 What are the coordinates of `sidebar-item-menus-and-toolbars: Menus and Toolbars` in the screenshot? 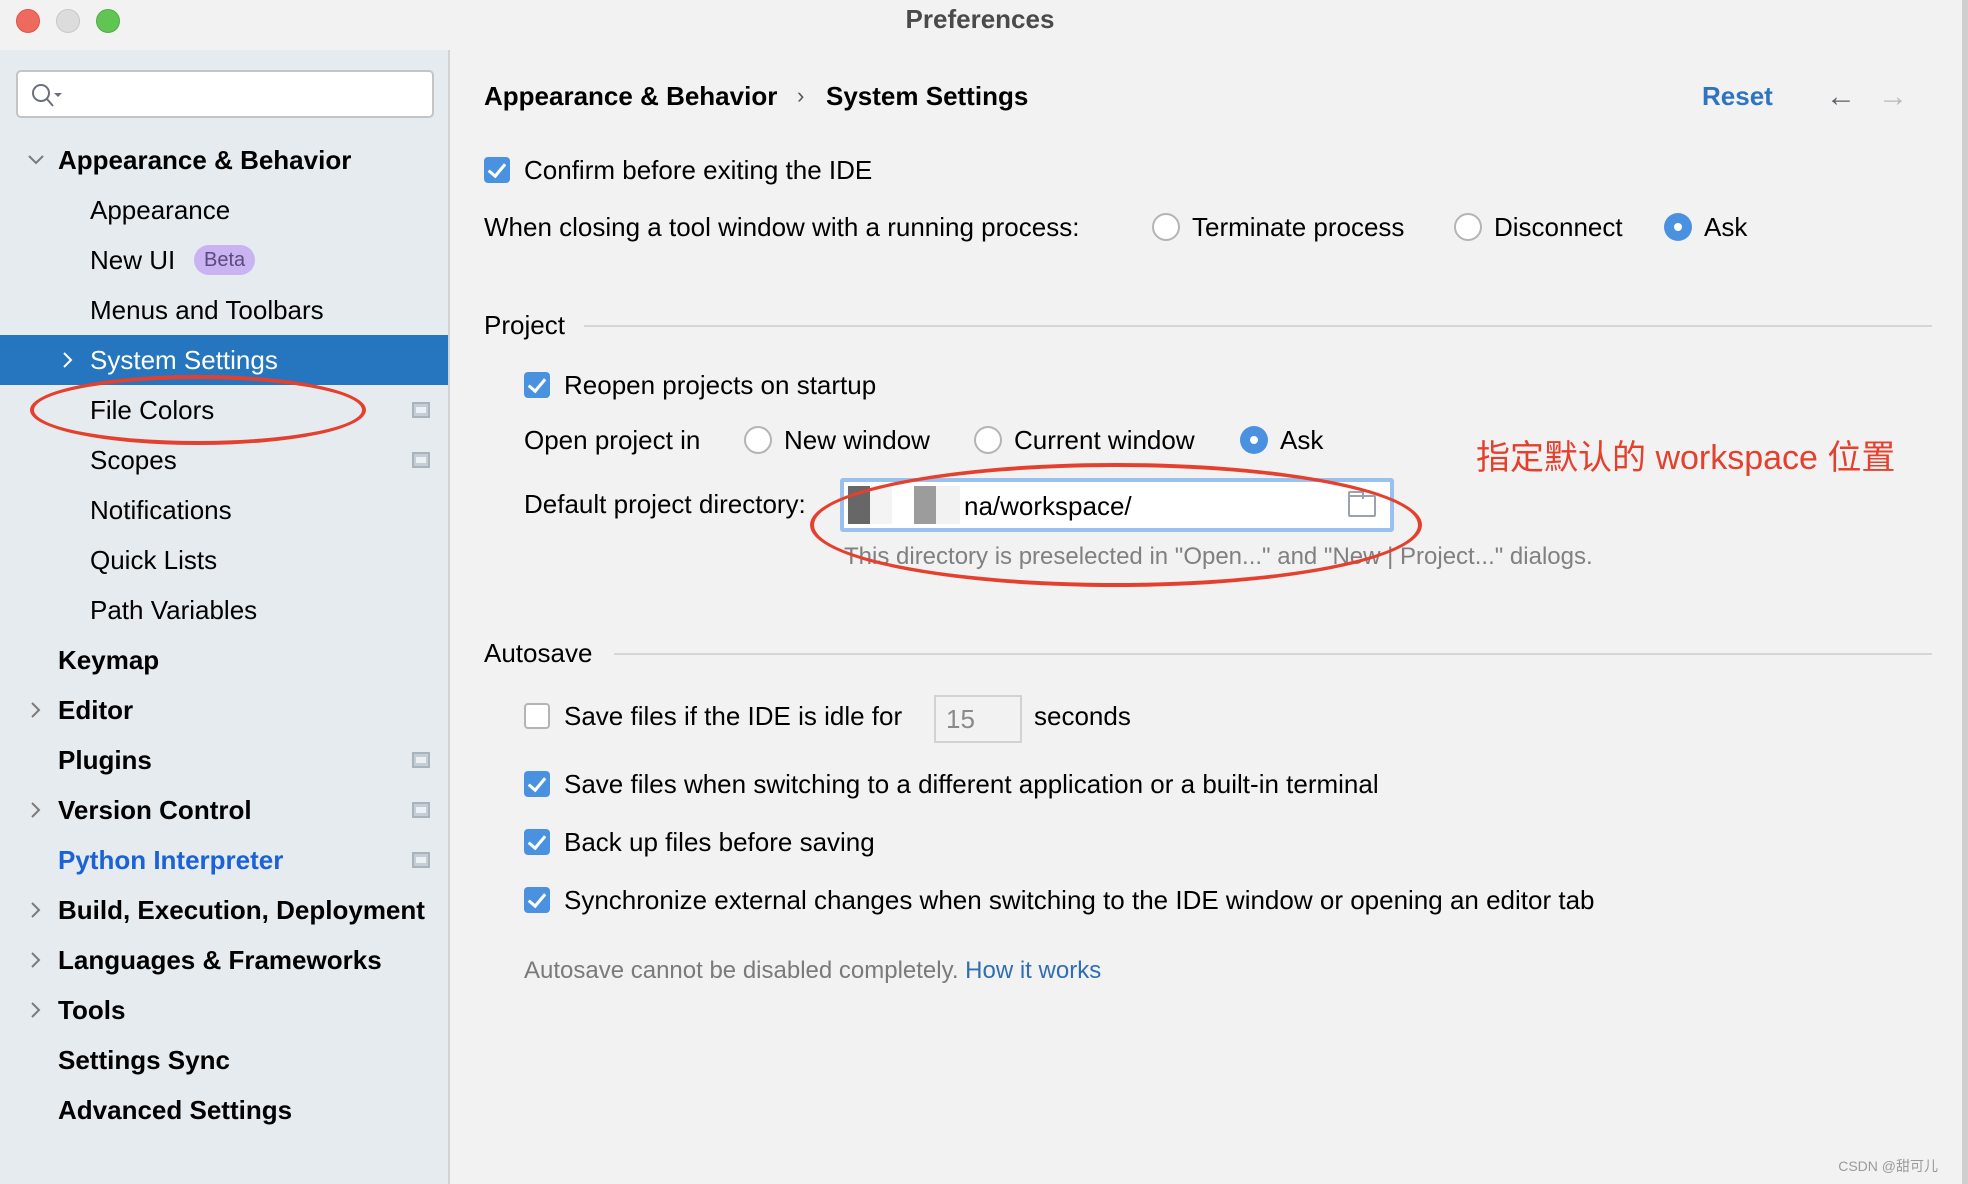 It's located at (224, 310).